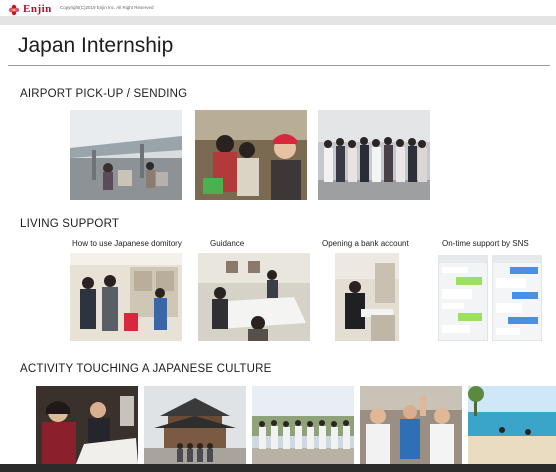 Image resolution: width=556 pixels, height=472 pixels. I want to click on section-heading-airport: AIRPORT PICK-UP / SENDING, so click(104, 94).